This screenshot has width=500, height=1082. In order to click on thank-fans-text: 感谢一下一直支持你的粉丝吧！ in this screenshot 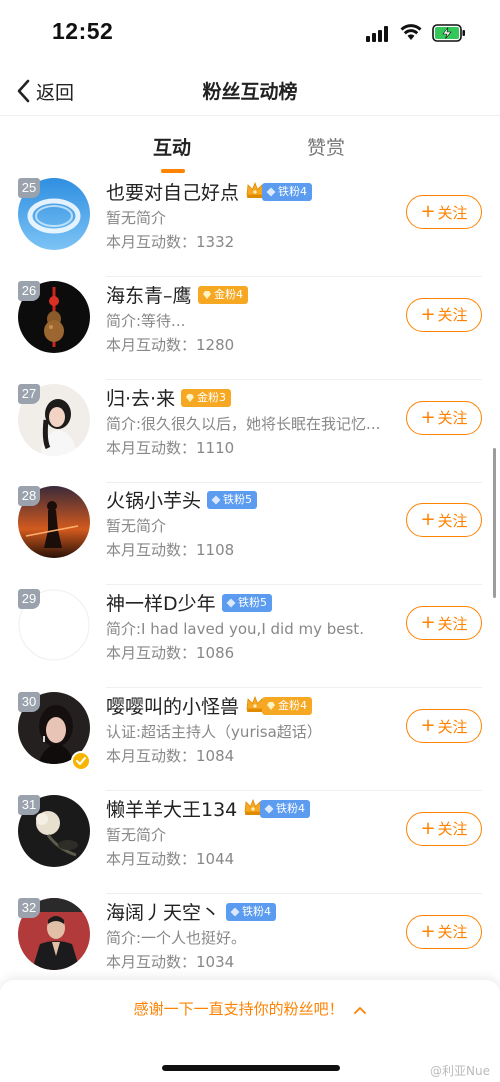, I will do `click(238, 1009)`.